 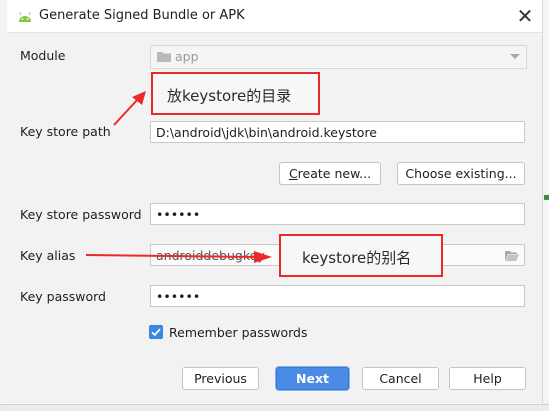 I want to click on cancel-label: Cancel, so click(x=400, y=378).